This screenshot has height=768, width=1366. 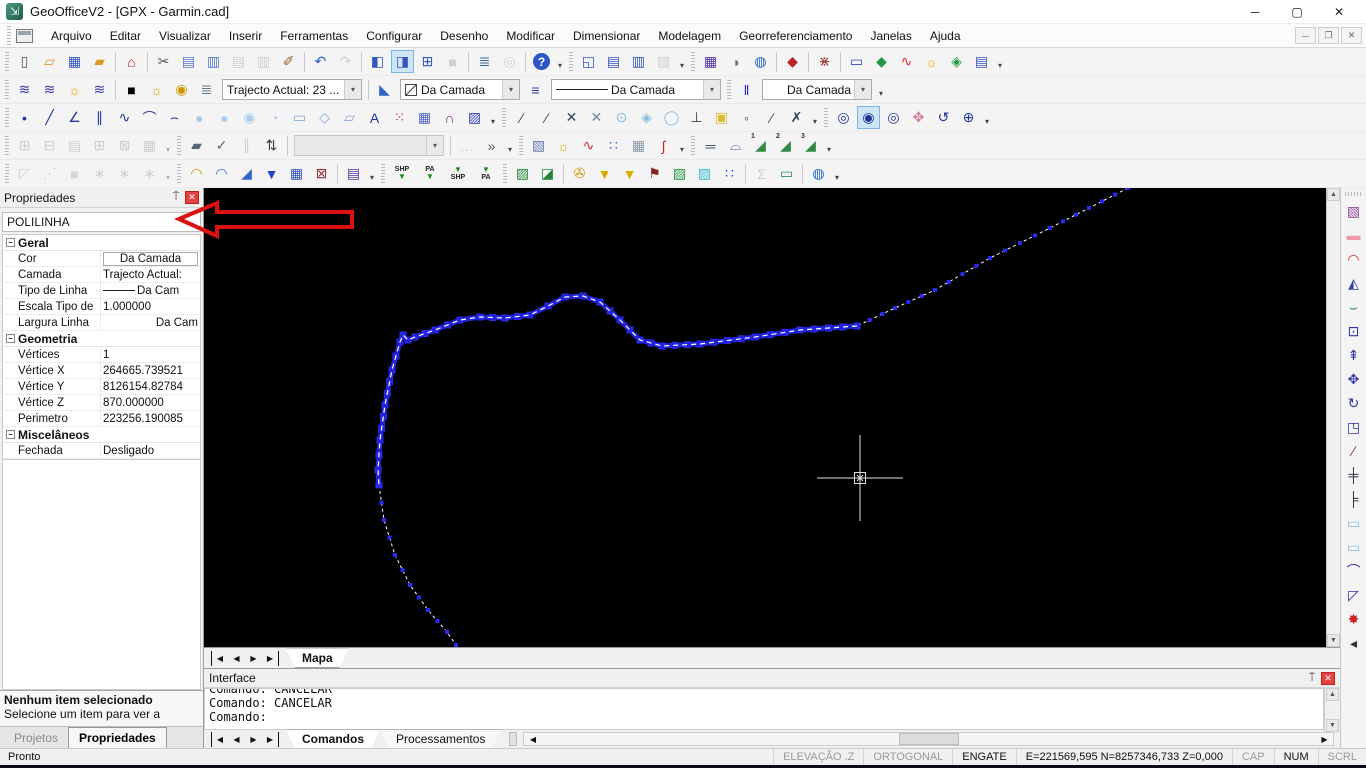 I want to click on nav-last-icon: ▶, so click(x=270, y=739).